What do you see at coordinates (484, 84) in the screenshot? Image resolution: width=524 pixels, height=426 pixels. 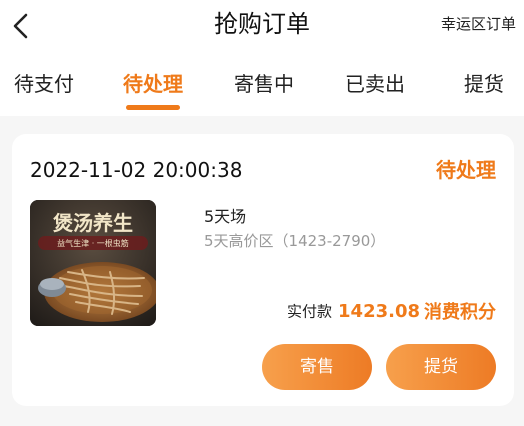 I see `tab-pickup: 提货` at bounding box center [484, 84].